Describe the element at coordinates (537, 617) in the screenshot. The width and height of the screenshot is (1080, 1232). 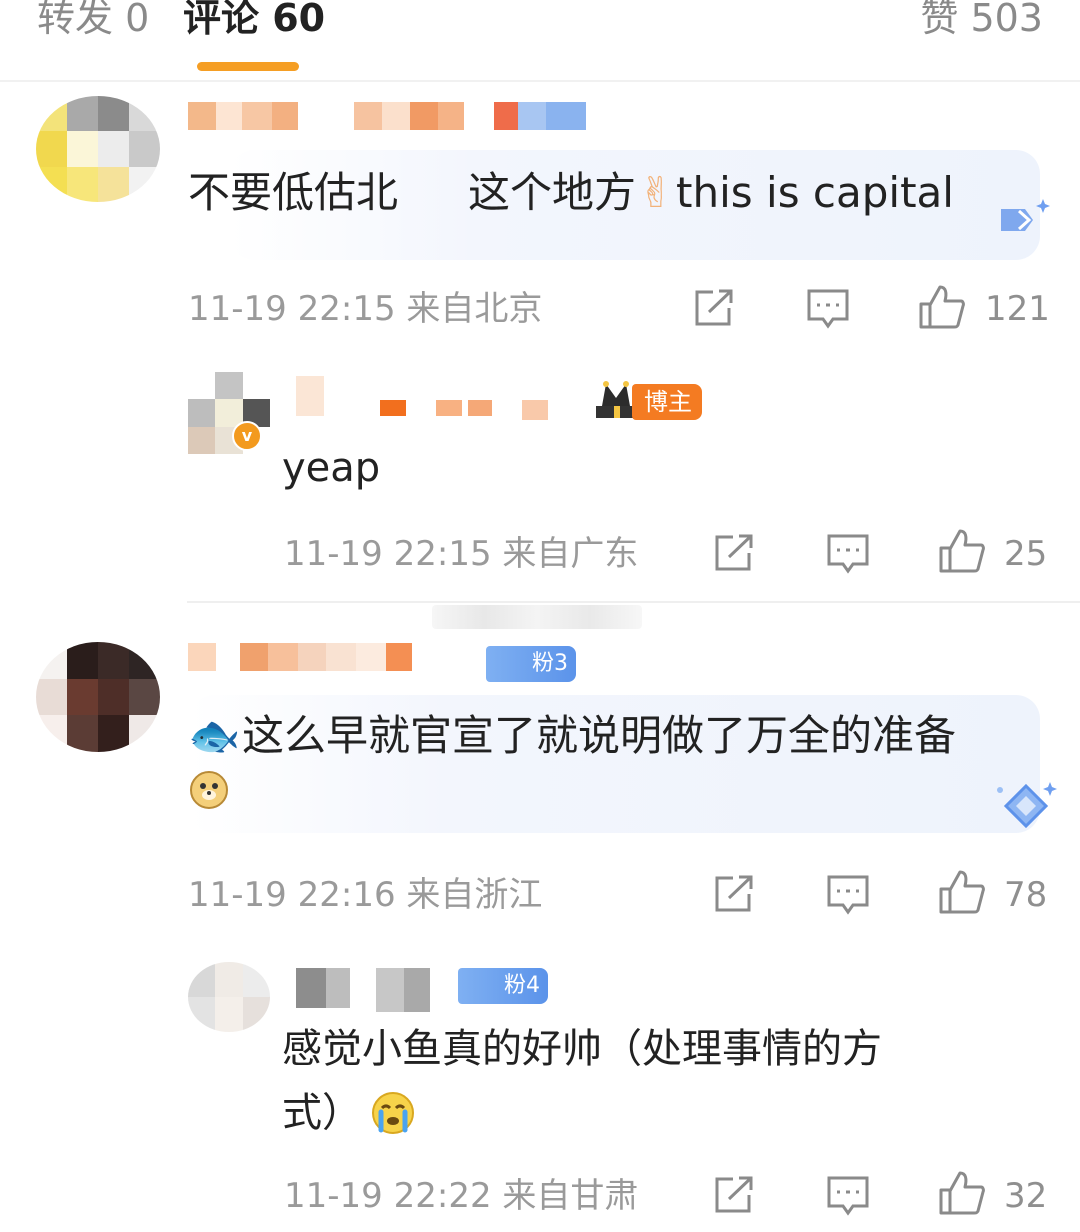
I see `watermark-blur` at that location.